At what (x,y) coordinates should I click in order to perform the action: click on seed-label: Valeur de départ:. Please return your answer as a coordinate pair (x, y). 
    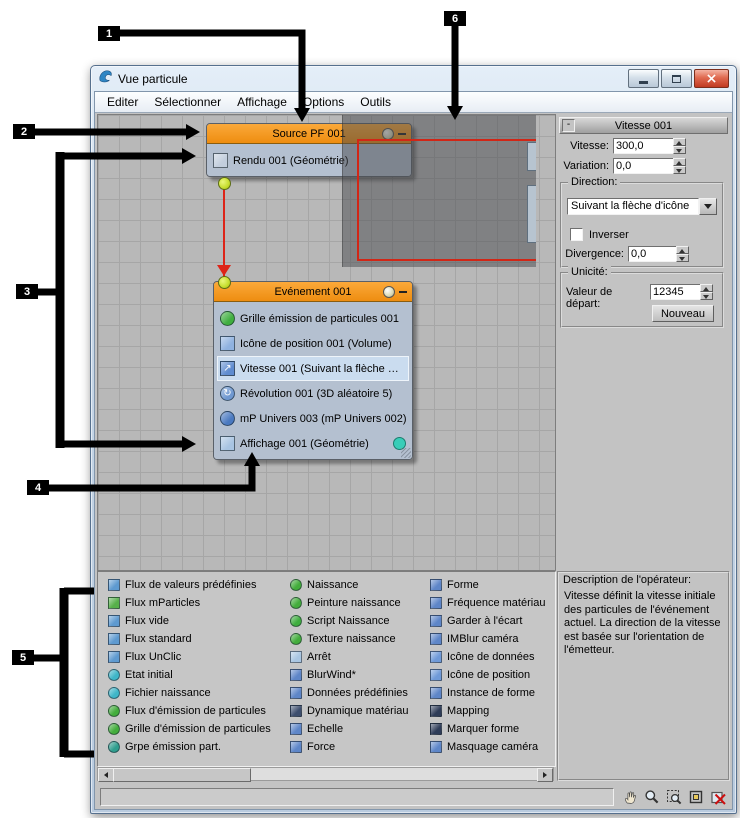
    Looking at the image, I should click on (589, 298).